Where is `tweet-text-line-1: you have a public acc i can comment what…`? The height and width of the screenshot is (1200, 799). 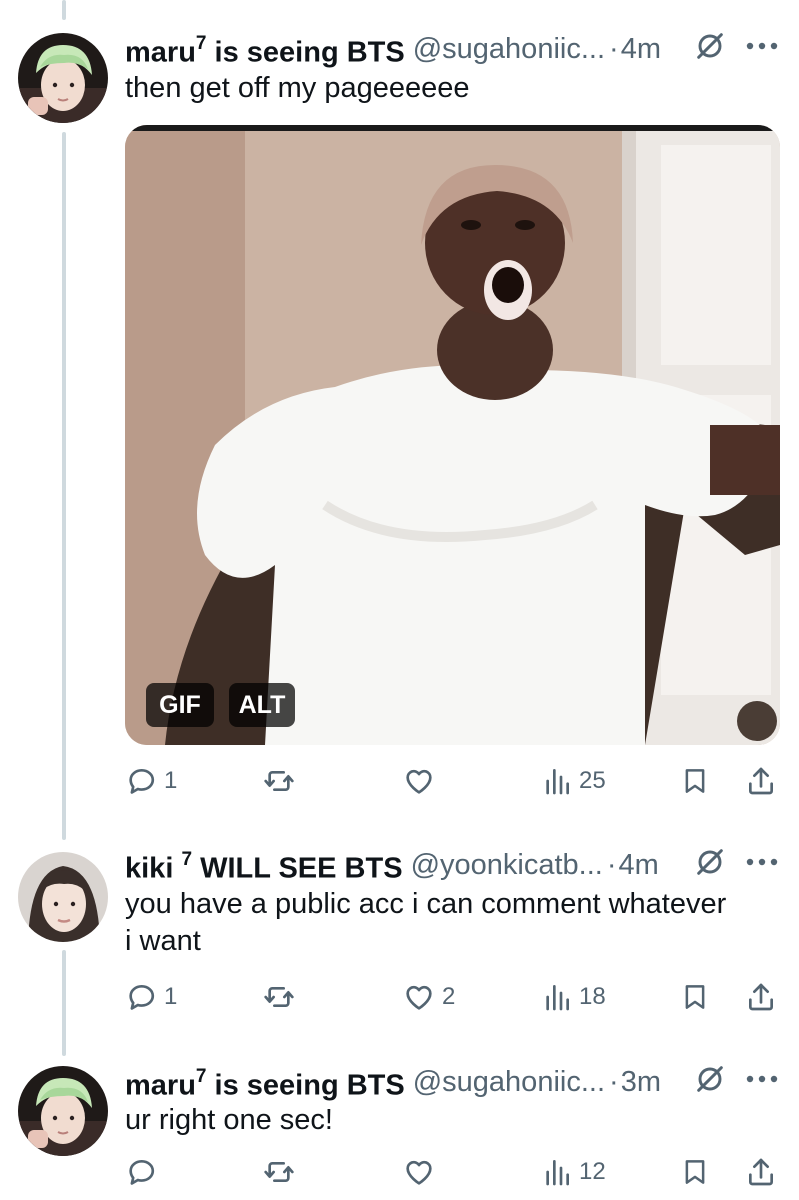
tweet-text-line-1: you have a public acc i can comment what… is located at coordinates (426, 904).